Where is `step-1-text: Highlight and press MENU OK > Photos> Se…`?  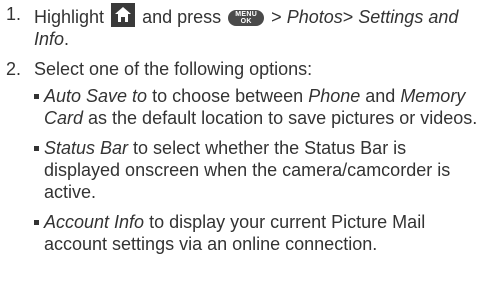
step-1-text: Highlight and press MENU OK > Photos> Se… is located at coordinates (259, 26).